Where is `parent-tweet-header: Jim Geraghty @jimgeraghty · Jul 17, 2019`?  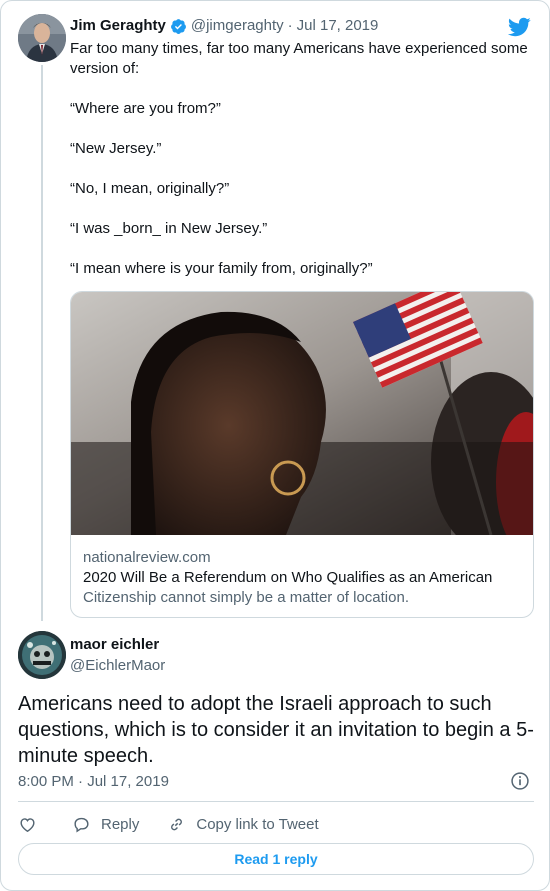 parent-tweet-header: Jim Geraghty @jimgeraghty · Jul 17, 2019 is located at coordinates (224, 26).